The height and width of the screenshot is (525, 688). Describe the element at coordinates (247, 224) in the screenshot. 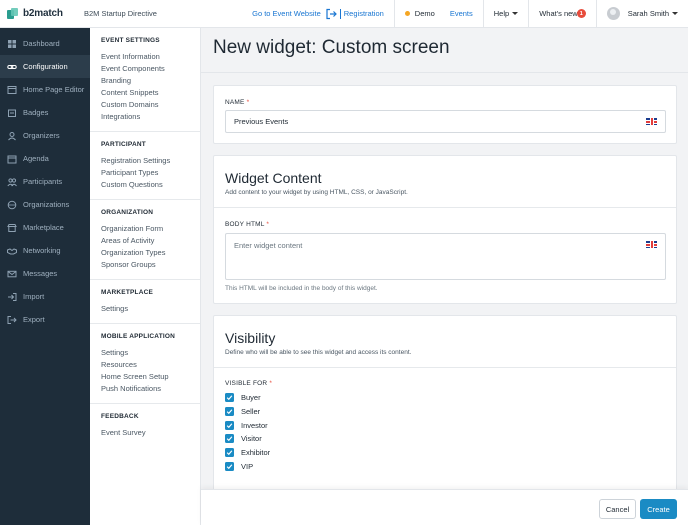

I see `body-html-label: BODY HTML *` at that location.